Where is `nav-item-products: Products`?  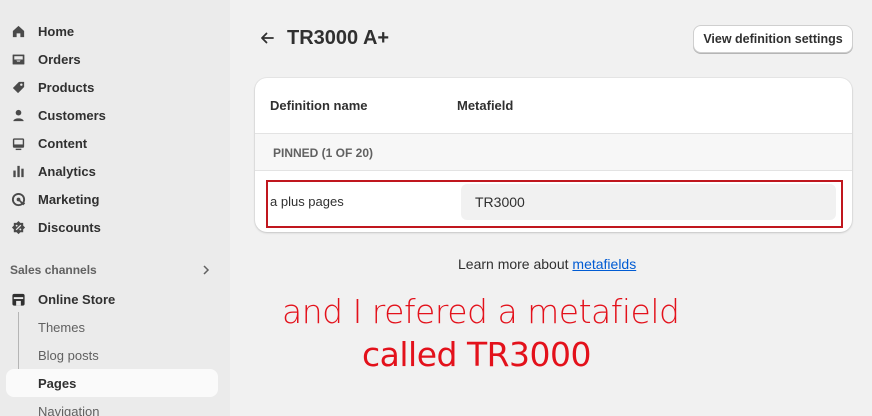
nav-item-products: Products is located at coordinates (115, 87).